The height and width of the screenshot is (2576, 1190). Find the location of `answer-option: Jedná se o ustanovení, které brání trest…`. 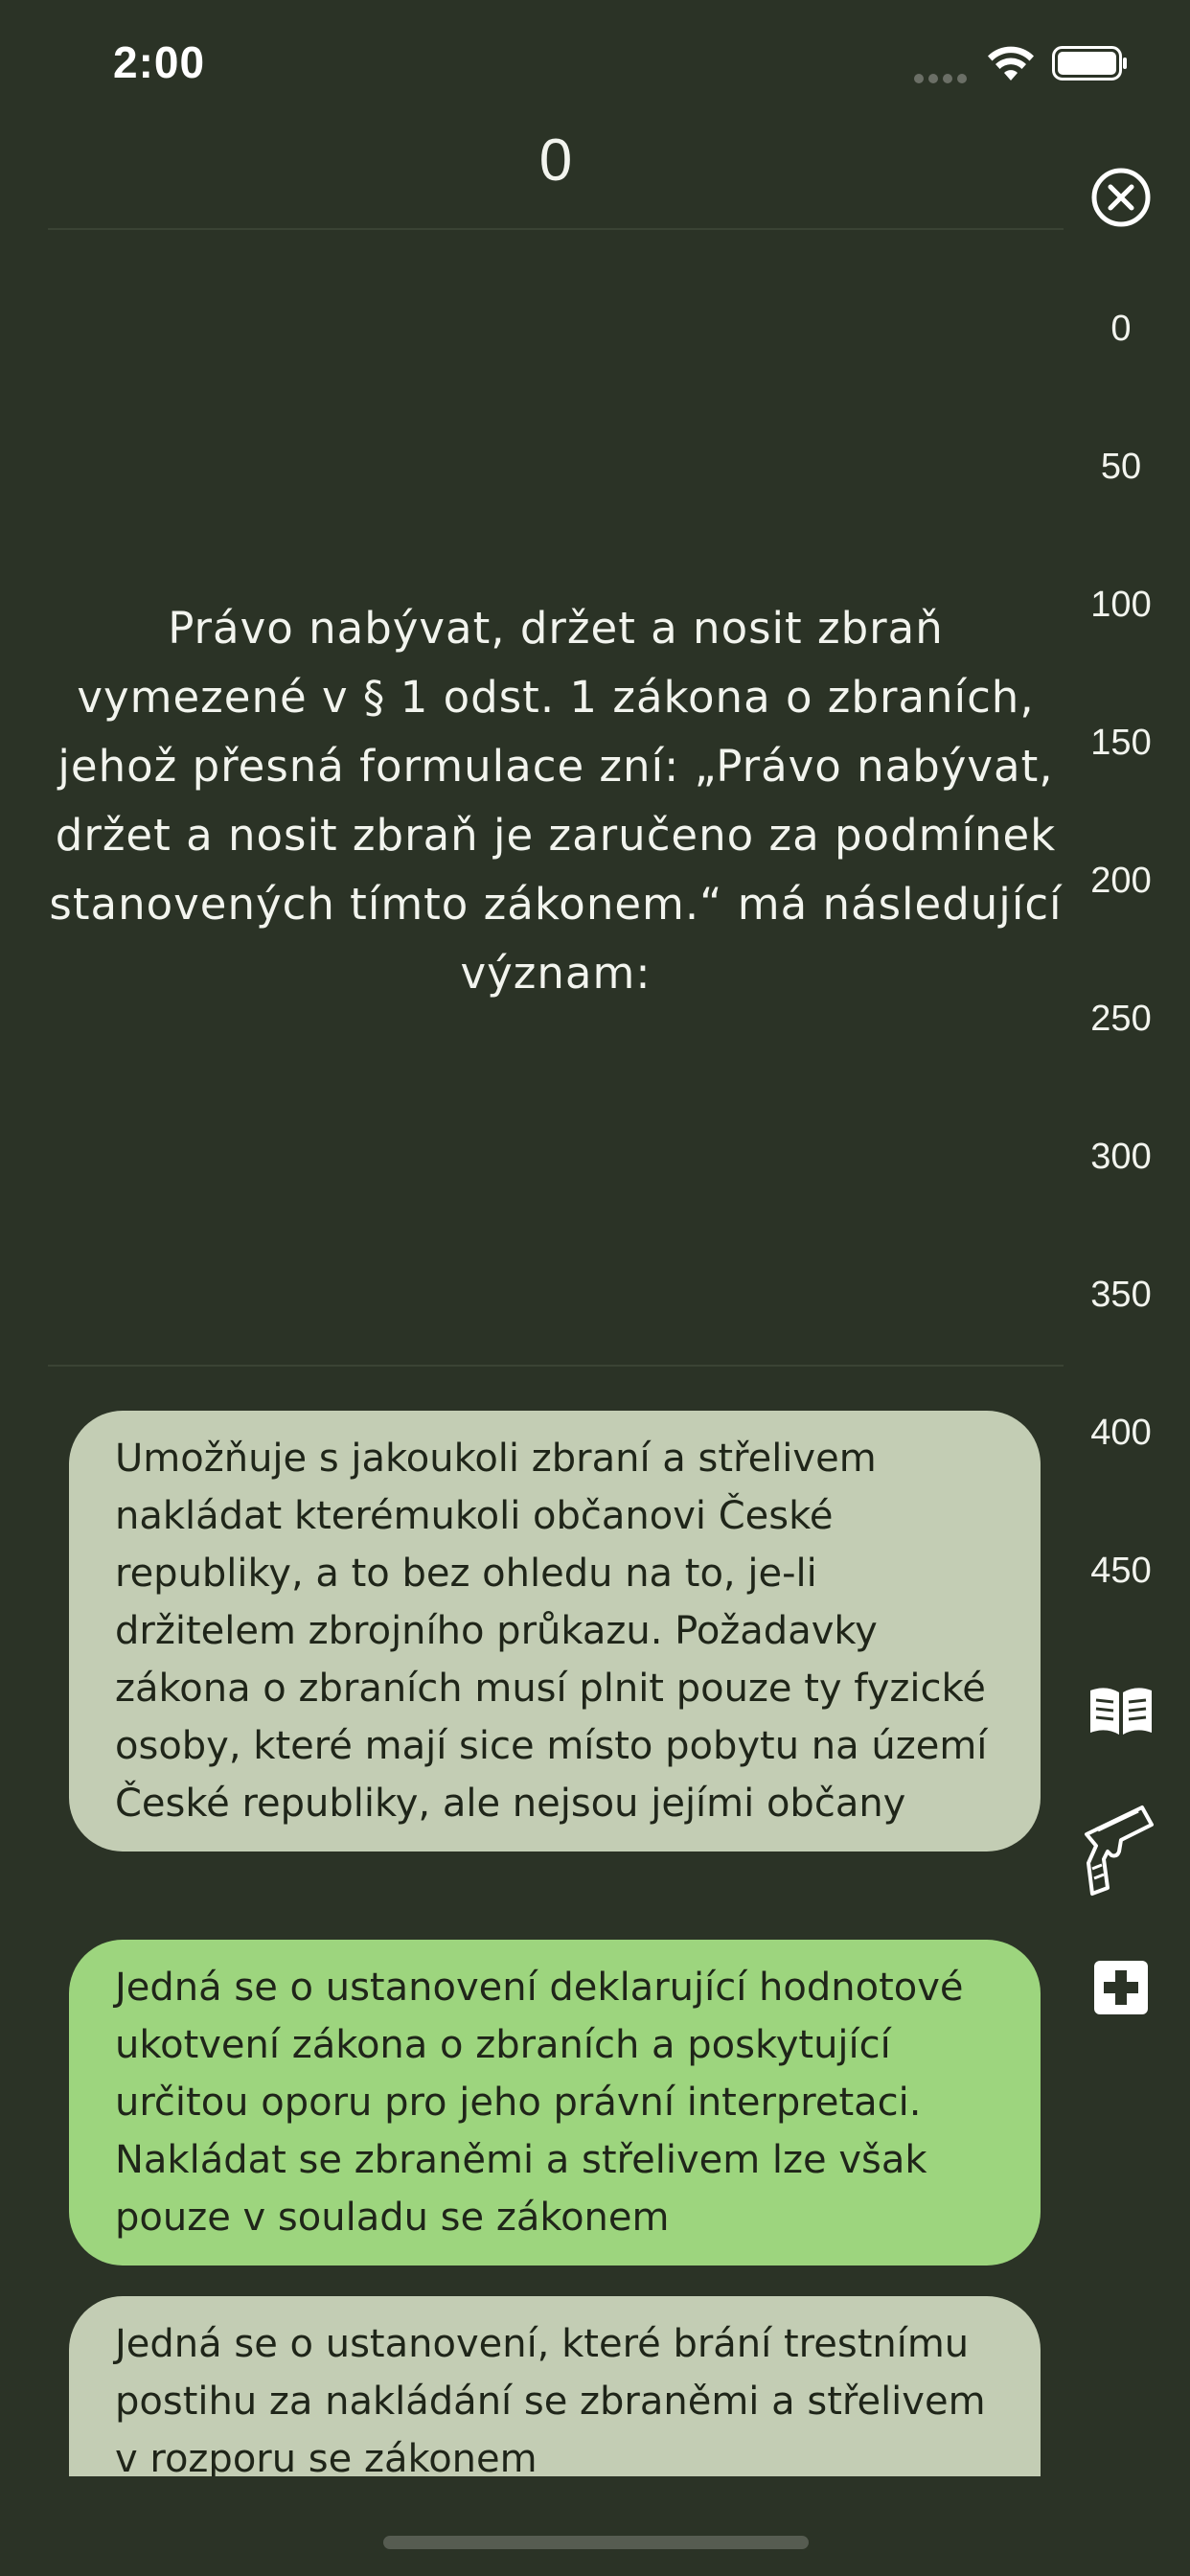

answer-option: Jedná se o ustanovení, které brání trest… is located at coordinates (555, 2386).